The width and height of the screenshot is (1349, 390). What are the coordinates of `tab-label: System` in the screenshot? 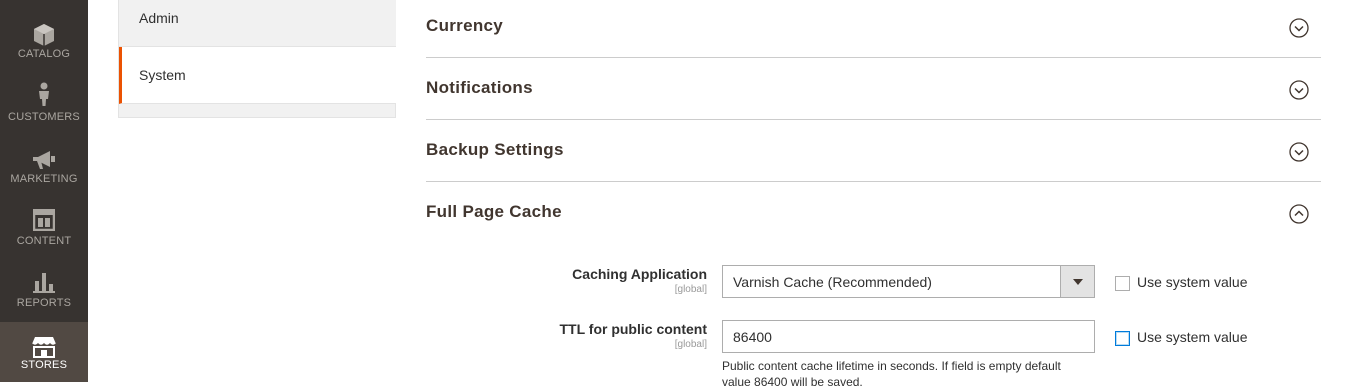 It's located at (162, 75).